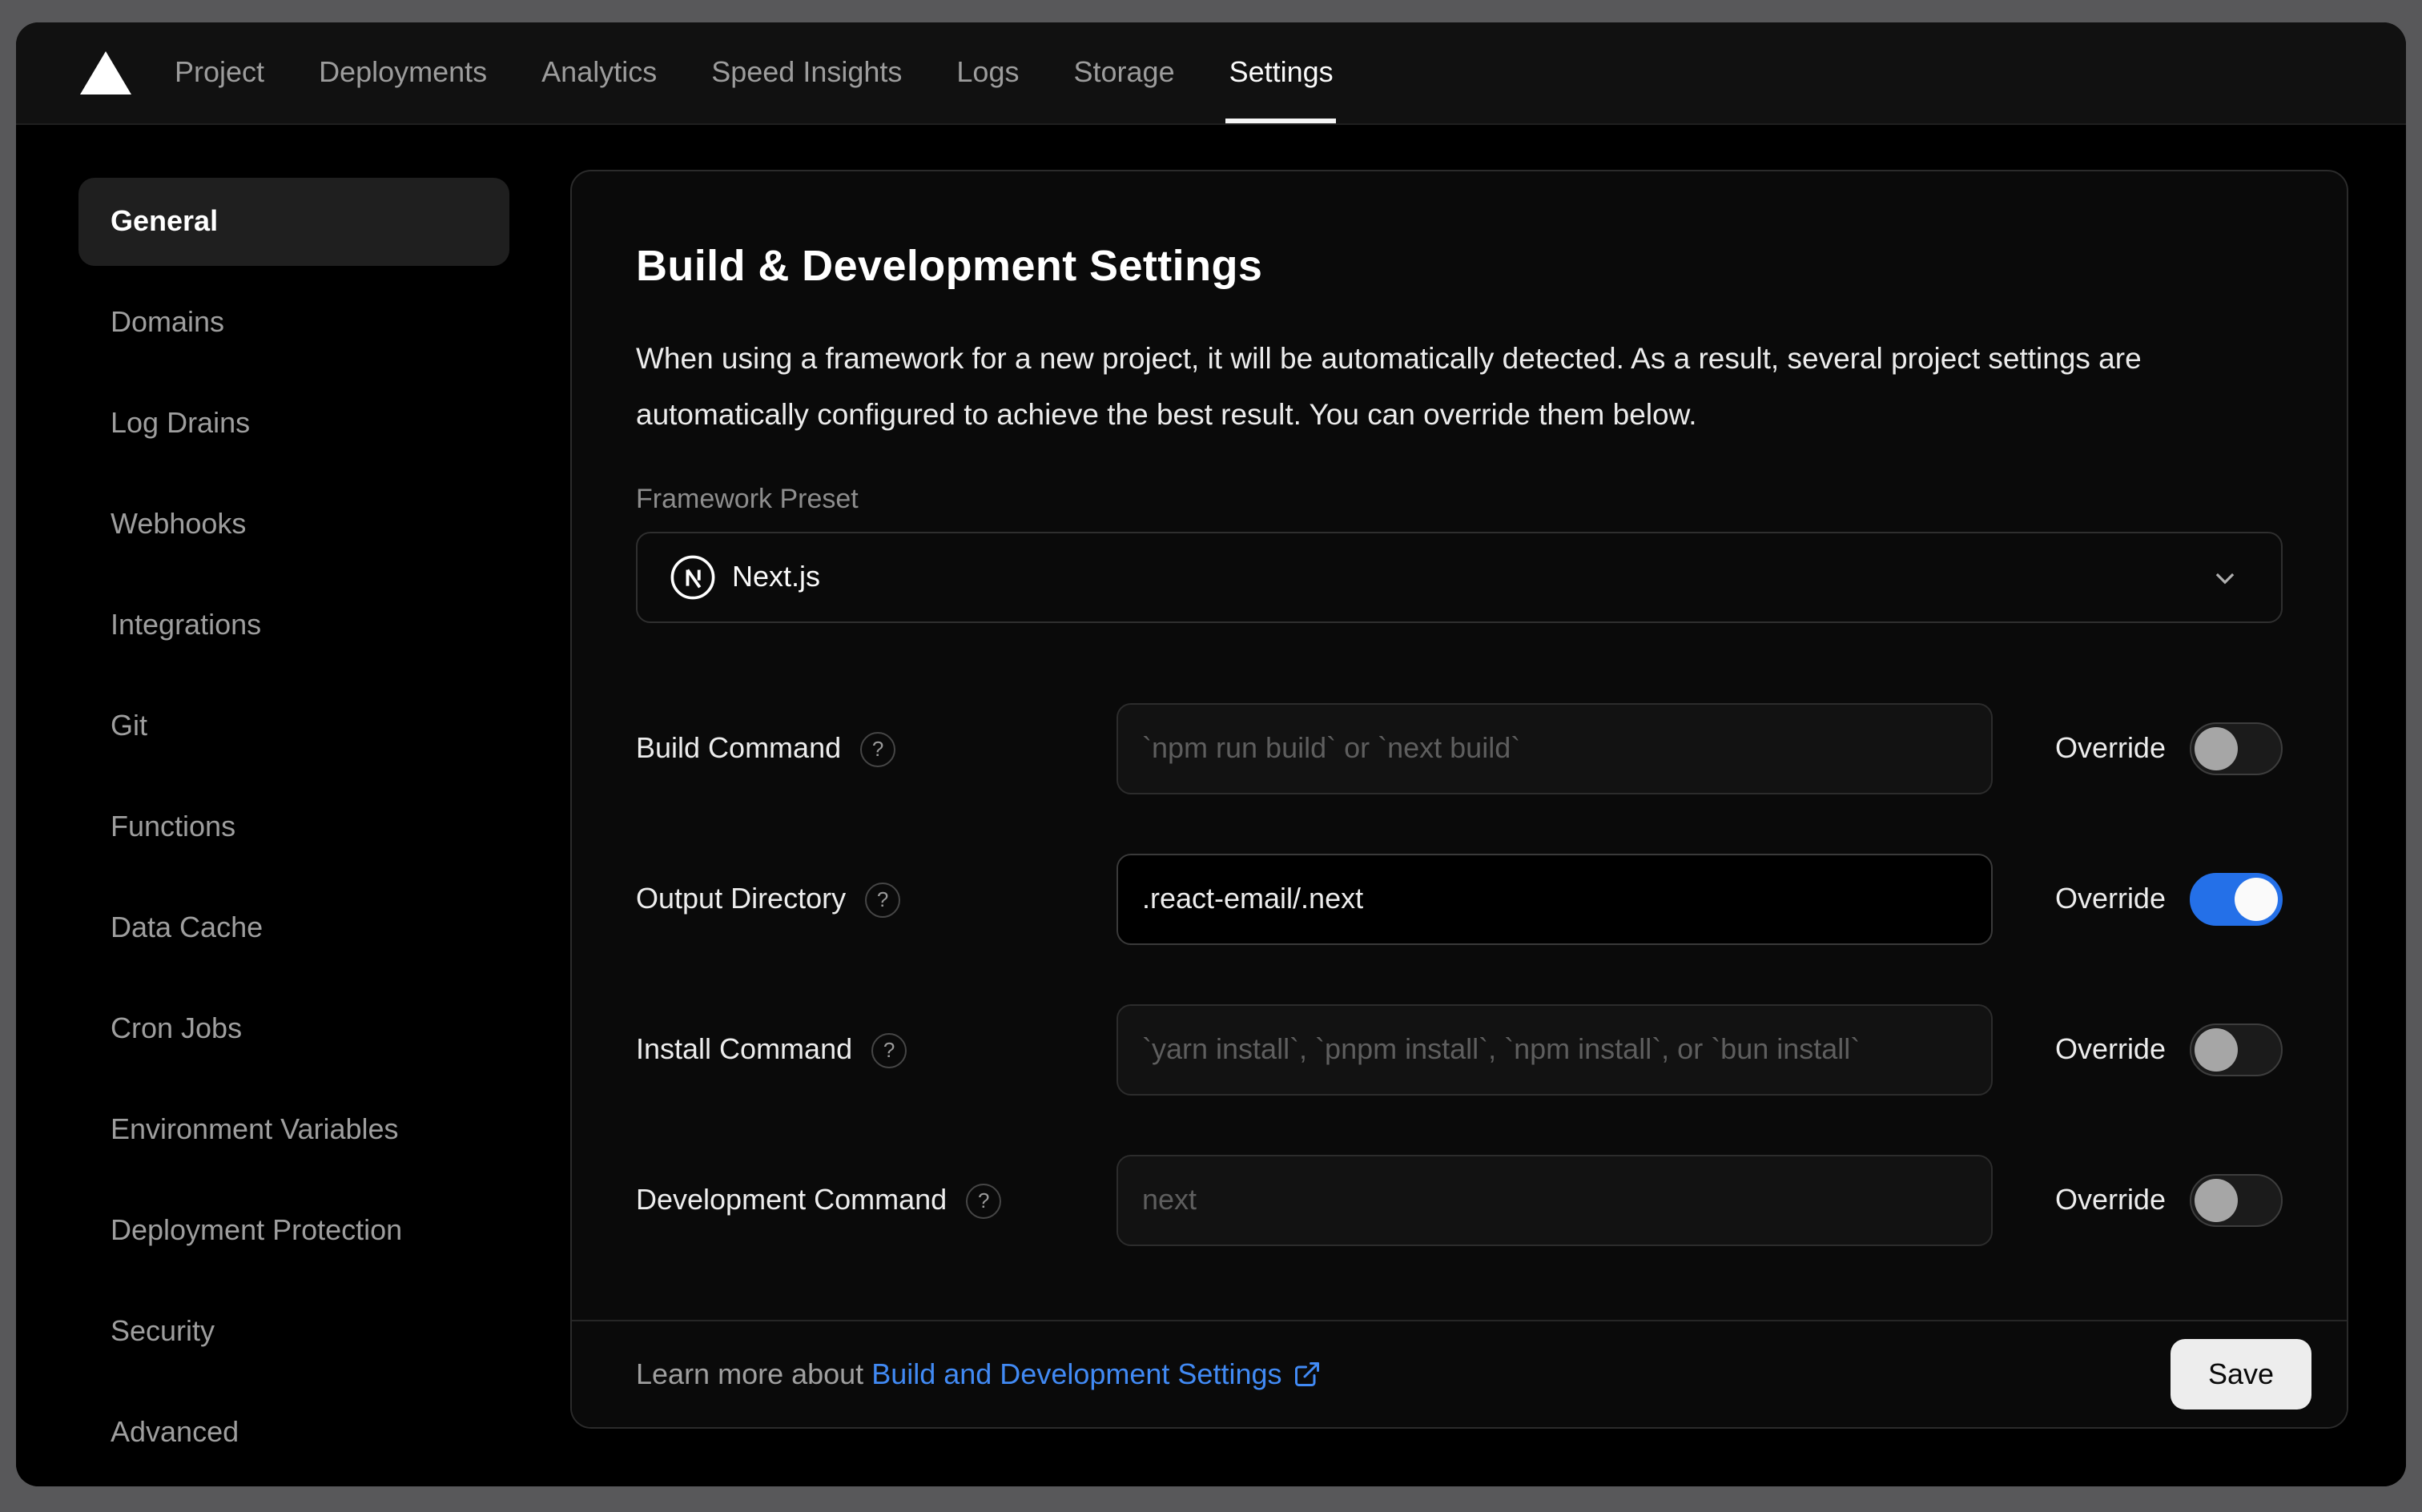 The height and width of the screenshot is (1512, 2422). What do you see at coordinates (293, 625) in the screenshot?
I see `sidebar-item-integrations: Integrations` at bounding box center [293, 625].